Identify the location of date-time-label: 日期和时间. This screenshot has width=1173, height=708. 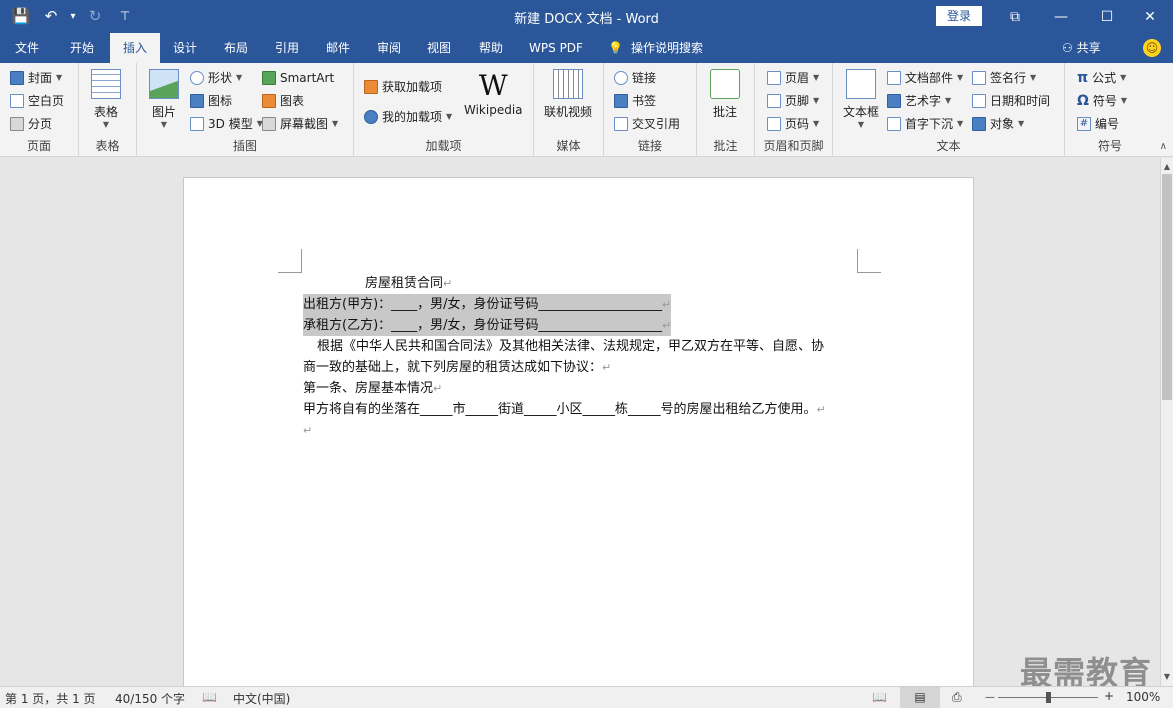
(1020, 101).